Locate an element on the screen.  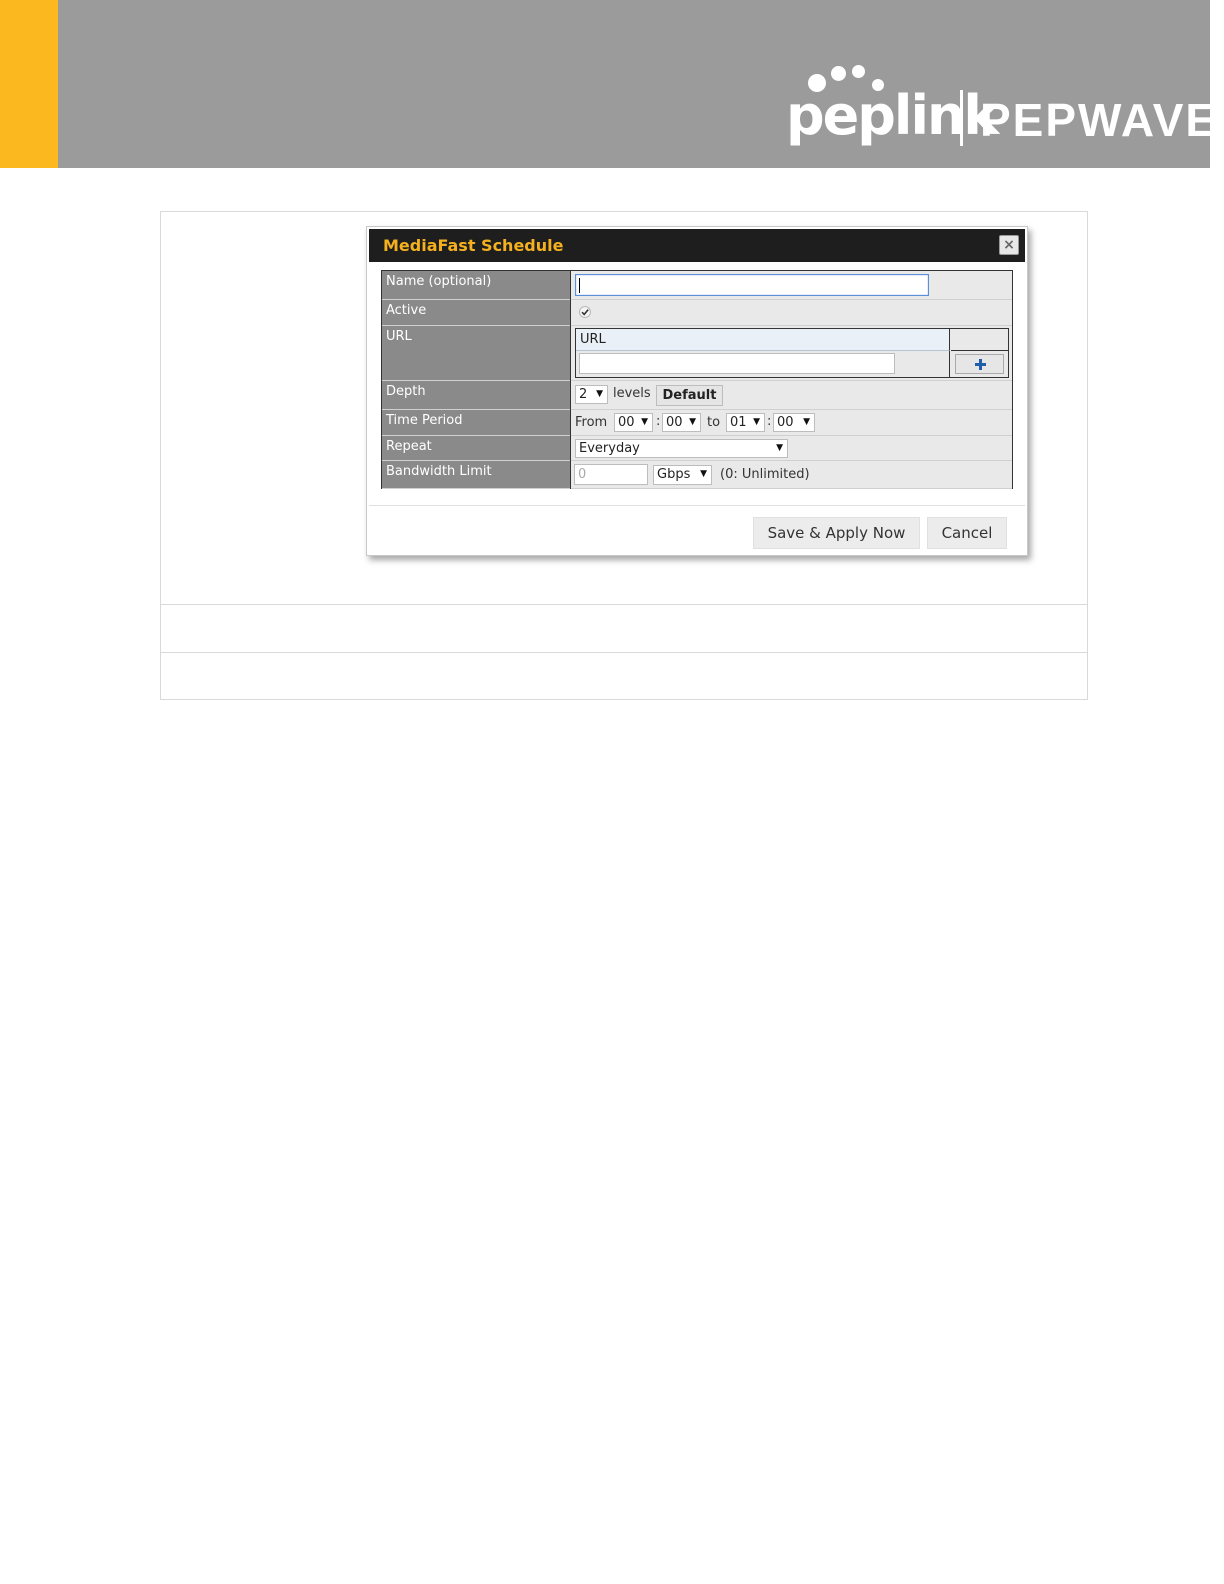
bandwidth-hint: (0: Unlimited) is located at coordinates (765, 474).